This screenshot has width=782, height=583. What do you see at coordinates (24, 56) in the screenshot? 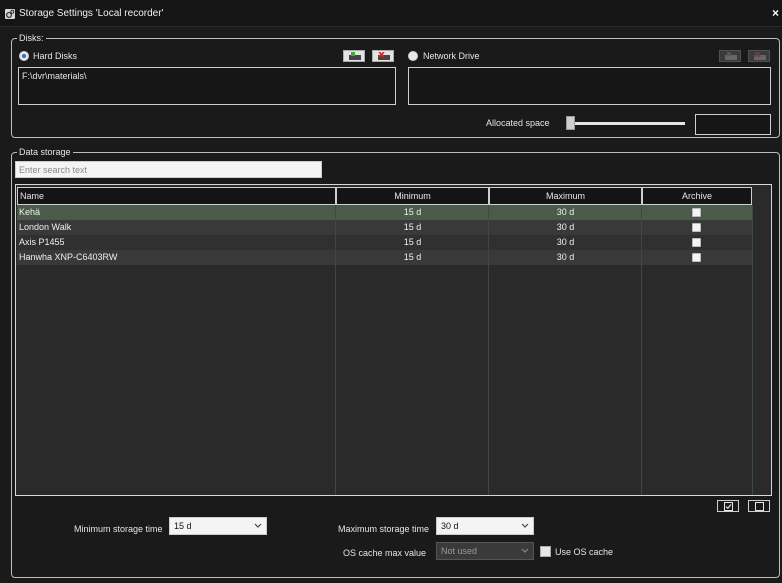
I see `hard-disks-radio` at bounding box center [24, 56].